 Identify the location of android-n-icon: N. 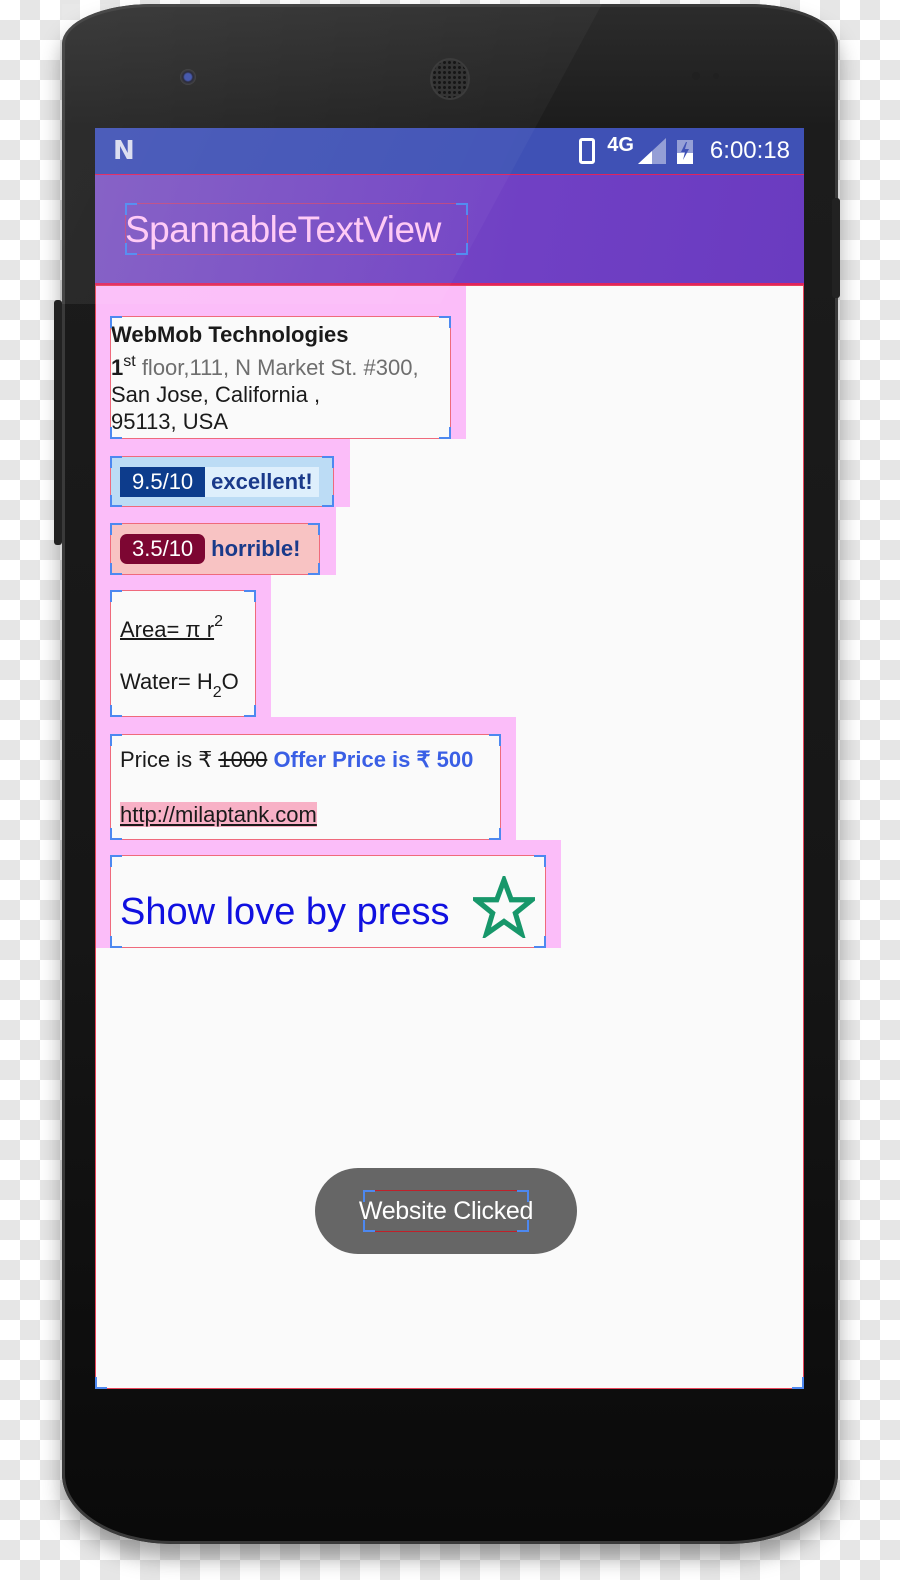
(124, 151).